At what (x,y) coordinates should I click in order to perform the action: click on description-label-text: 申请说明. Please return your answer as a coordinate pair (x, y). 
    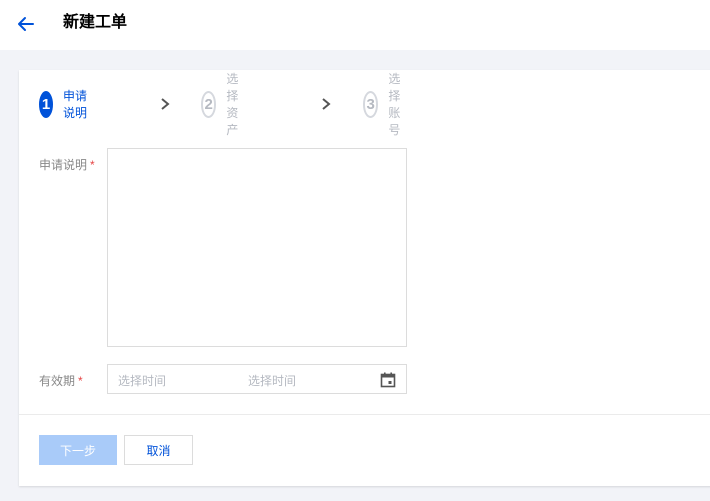
    Looking at the image, I should click on (63, 165).